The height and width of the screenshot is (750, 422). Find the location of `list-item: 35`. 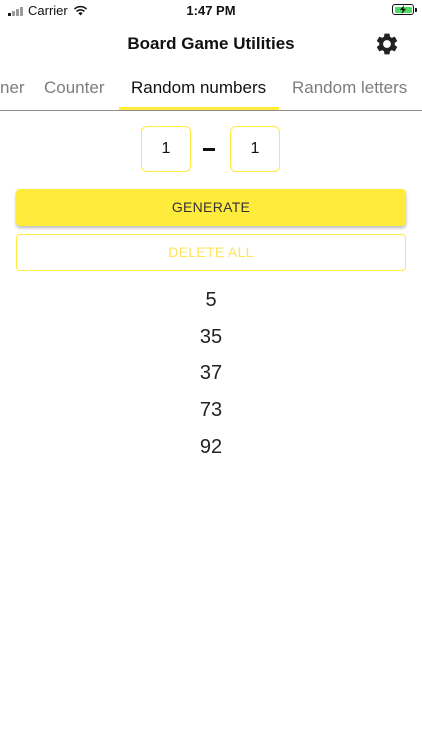

list-item: 35 is located at coordinates (211, 336).